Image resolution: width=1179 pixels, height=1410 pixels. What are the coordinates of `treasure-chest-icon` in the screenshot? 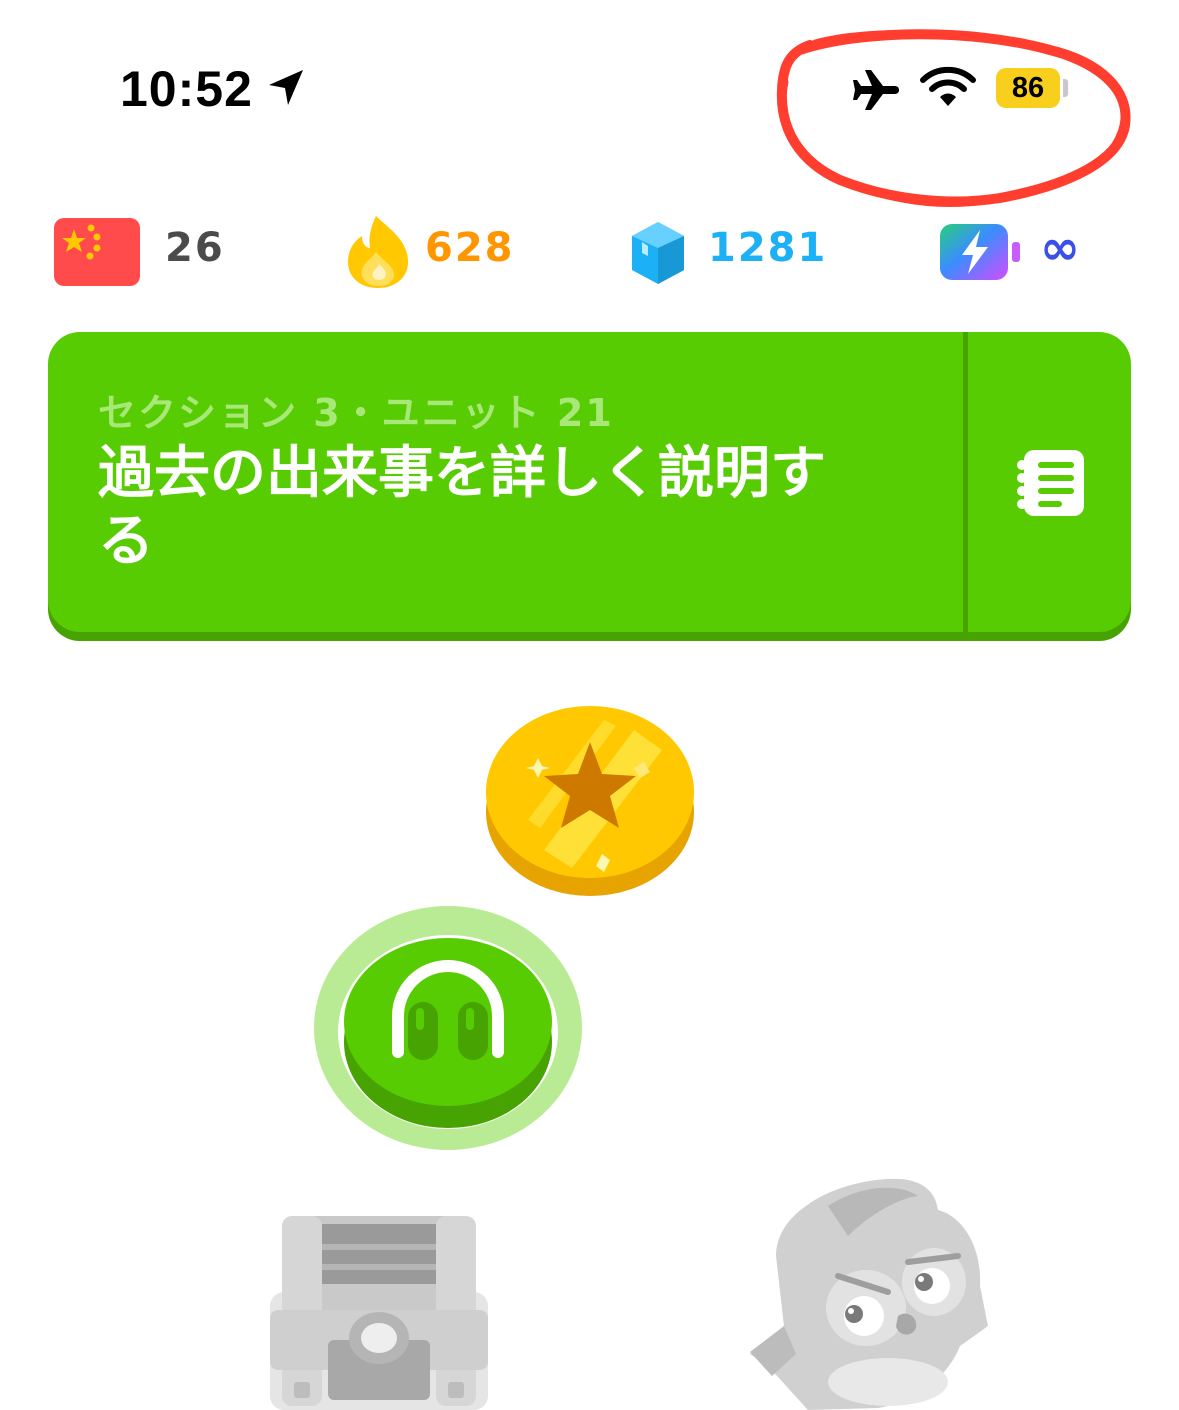 It's located at (379, 1312).